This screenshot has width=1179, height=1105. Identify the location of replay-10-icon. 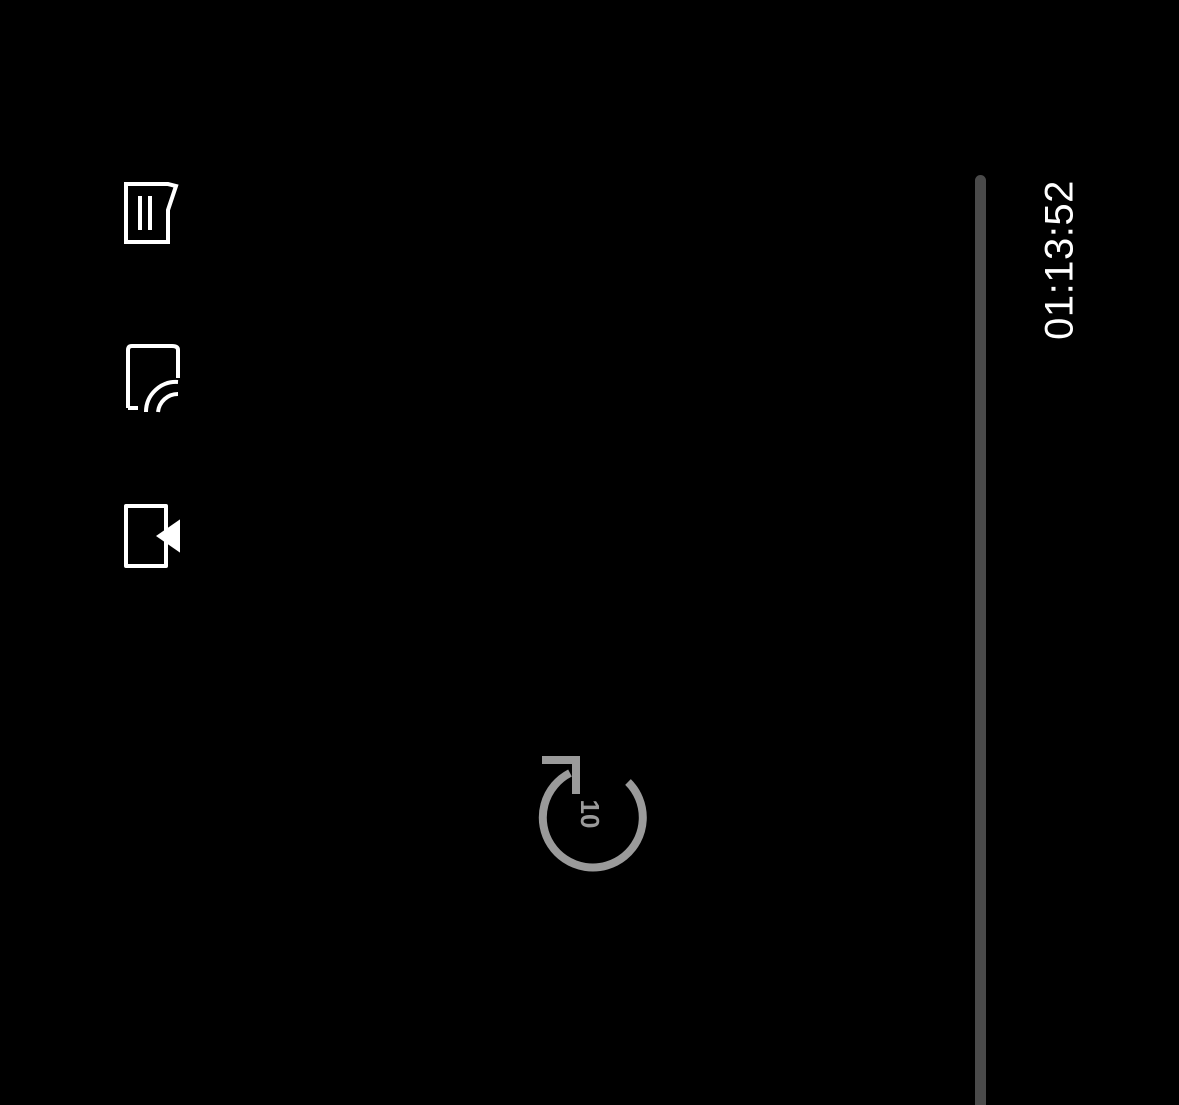
(592, 814).